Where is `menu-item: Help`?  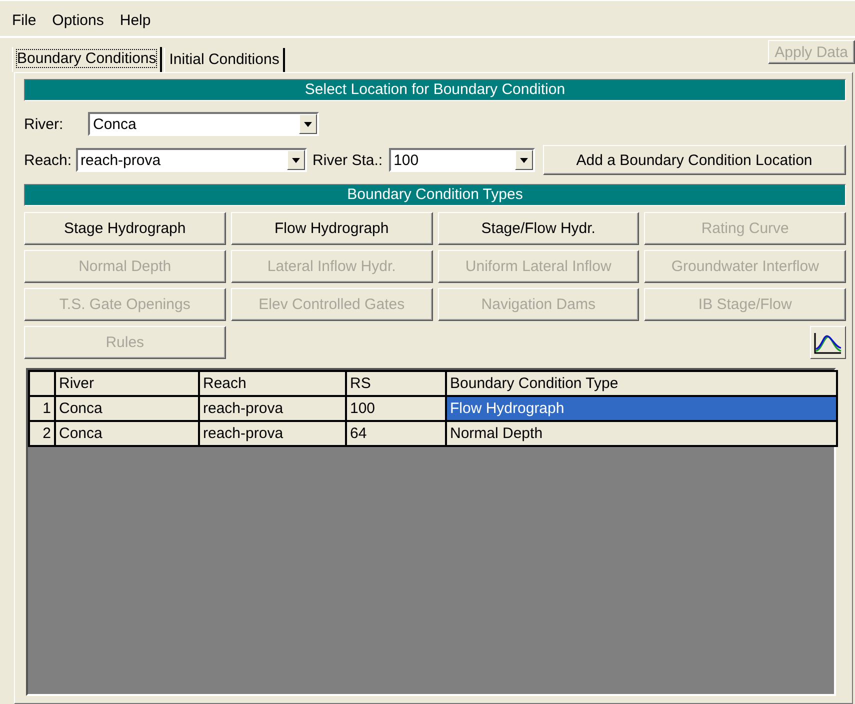 menu-item: Help is located at coordinates (135, 22).